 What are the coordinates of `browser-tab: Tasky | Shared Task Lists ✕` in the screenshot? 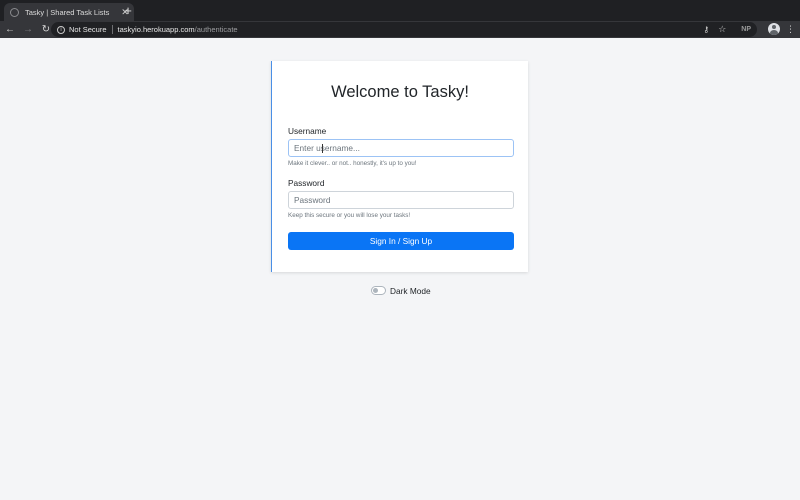 It's located at (69, 12).